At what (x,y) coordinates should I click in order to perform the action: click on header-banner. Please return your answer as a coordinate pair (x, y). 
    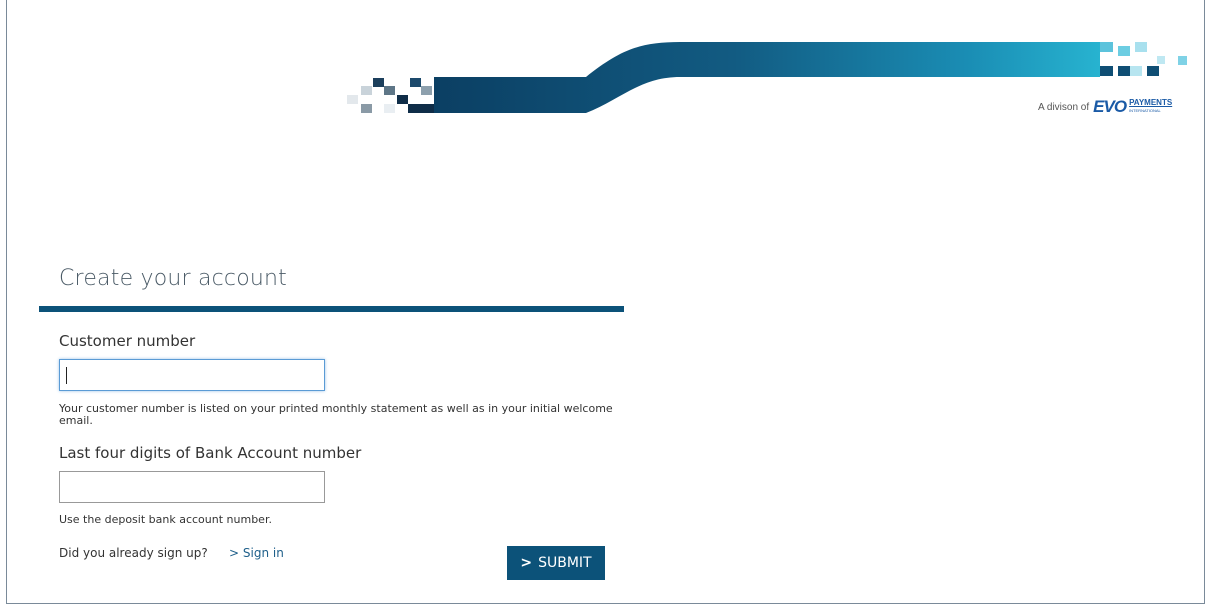
    Looking at the image, I should click on (767, 77).